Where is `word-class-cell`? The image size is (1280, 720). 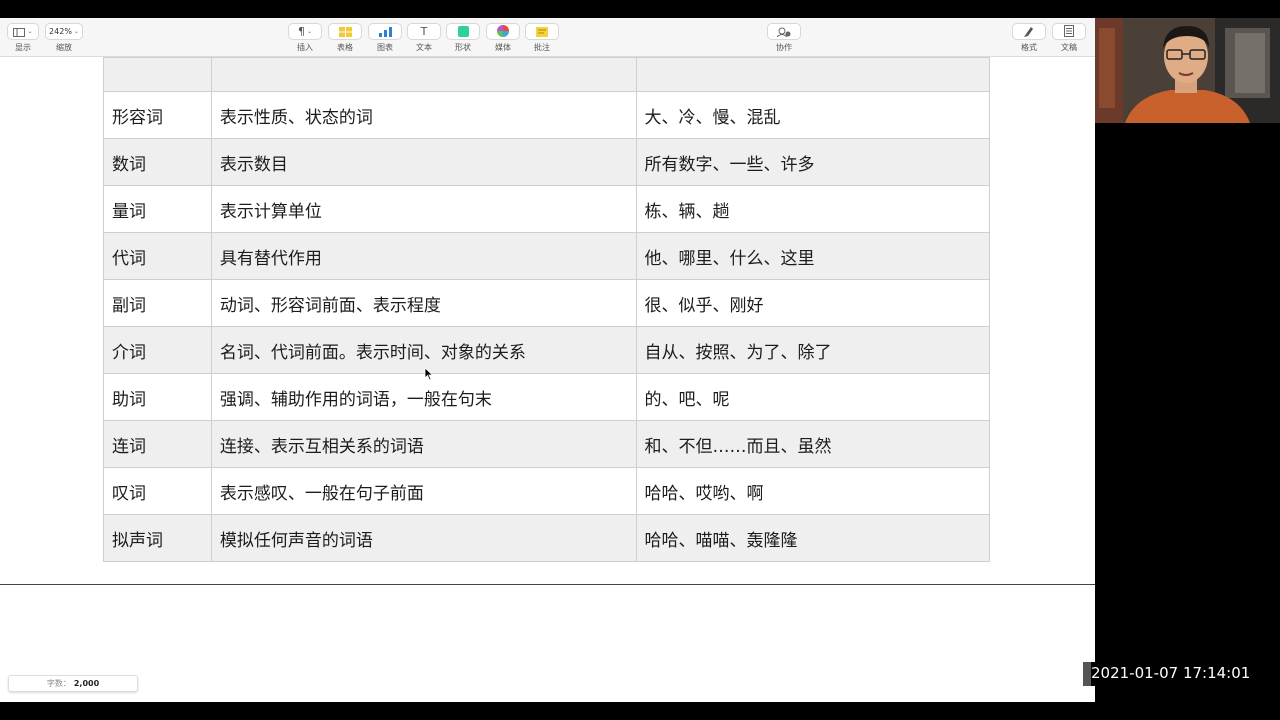 word-class-cell is located at coordinates (157, 74).